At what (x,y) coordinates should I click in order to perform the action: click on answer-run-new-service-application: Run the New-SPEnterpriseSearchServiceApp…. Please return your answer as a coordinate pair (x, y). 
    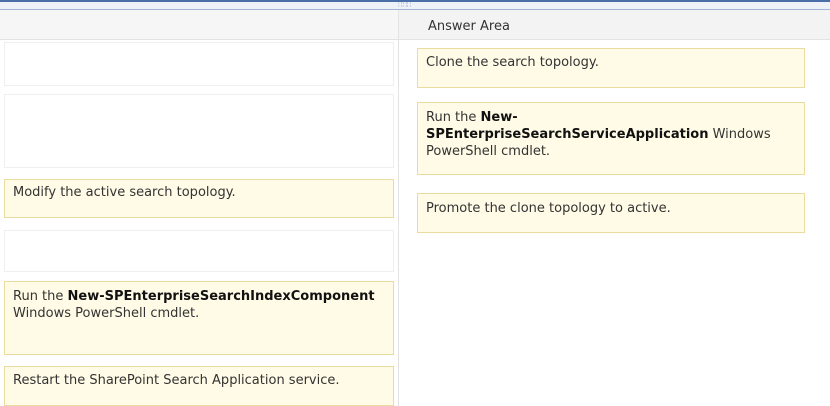
    Looking at the image, I should click on (611, 138).